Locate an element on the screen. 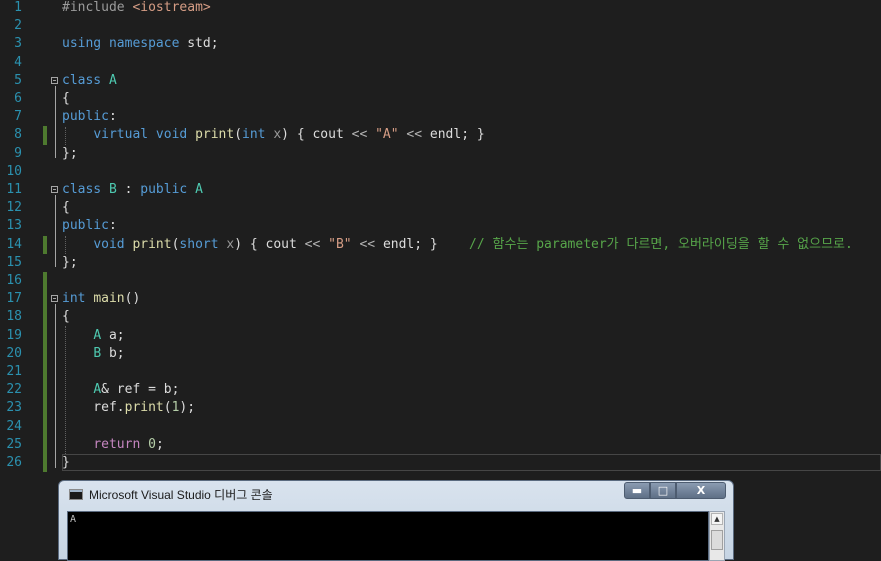 The height and width of the screenshot is (561, 881). debug-console-window: Microsoft Visual Studio 디버그 콘솔 ▬ □ X A ▲ is located at coordinates (396, 520).